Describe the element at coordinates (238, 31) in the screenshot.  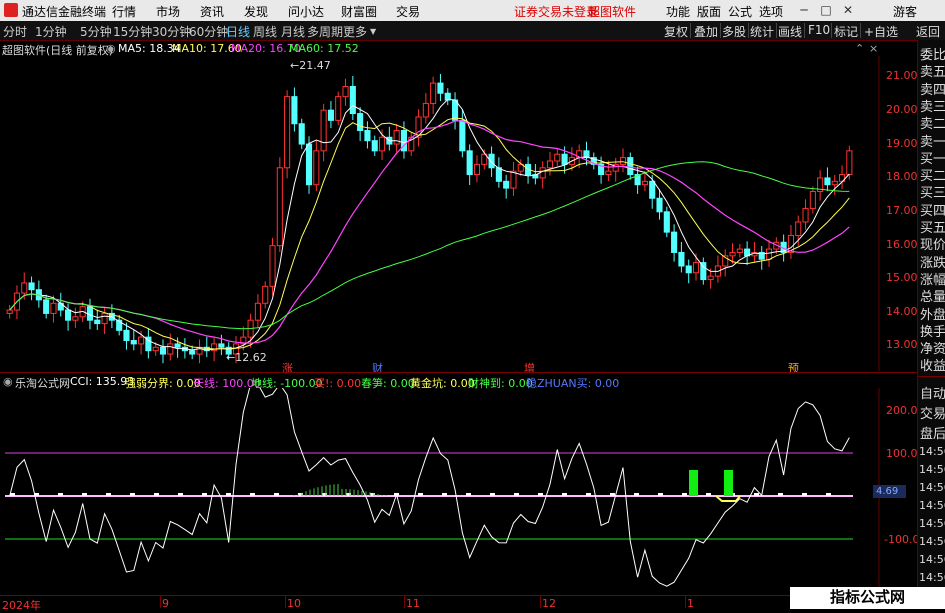
I see `period-daily: 日线` at that location.